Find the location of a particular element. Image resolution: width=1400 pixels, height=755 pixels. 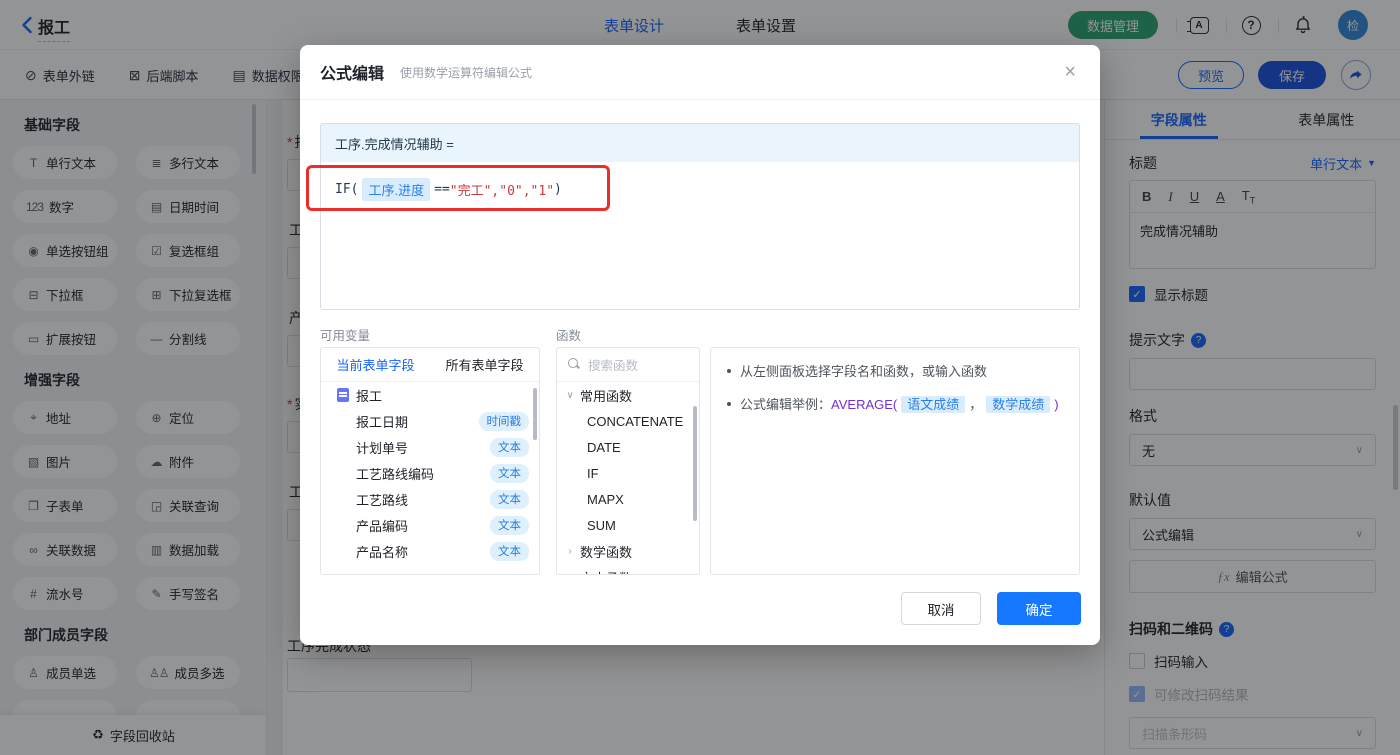

variable-name: 产品编码 is located at coordinates (382, 526).